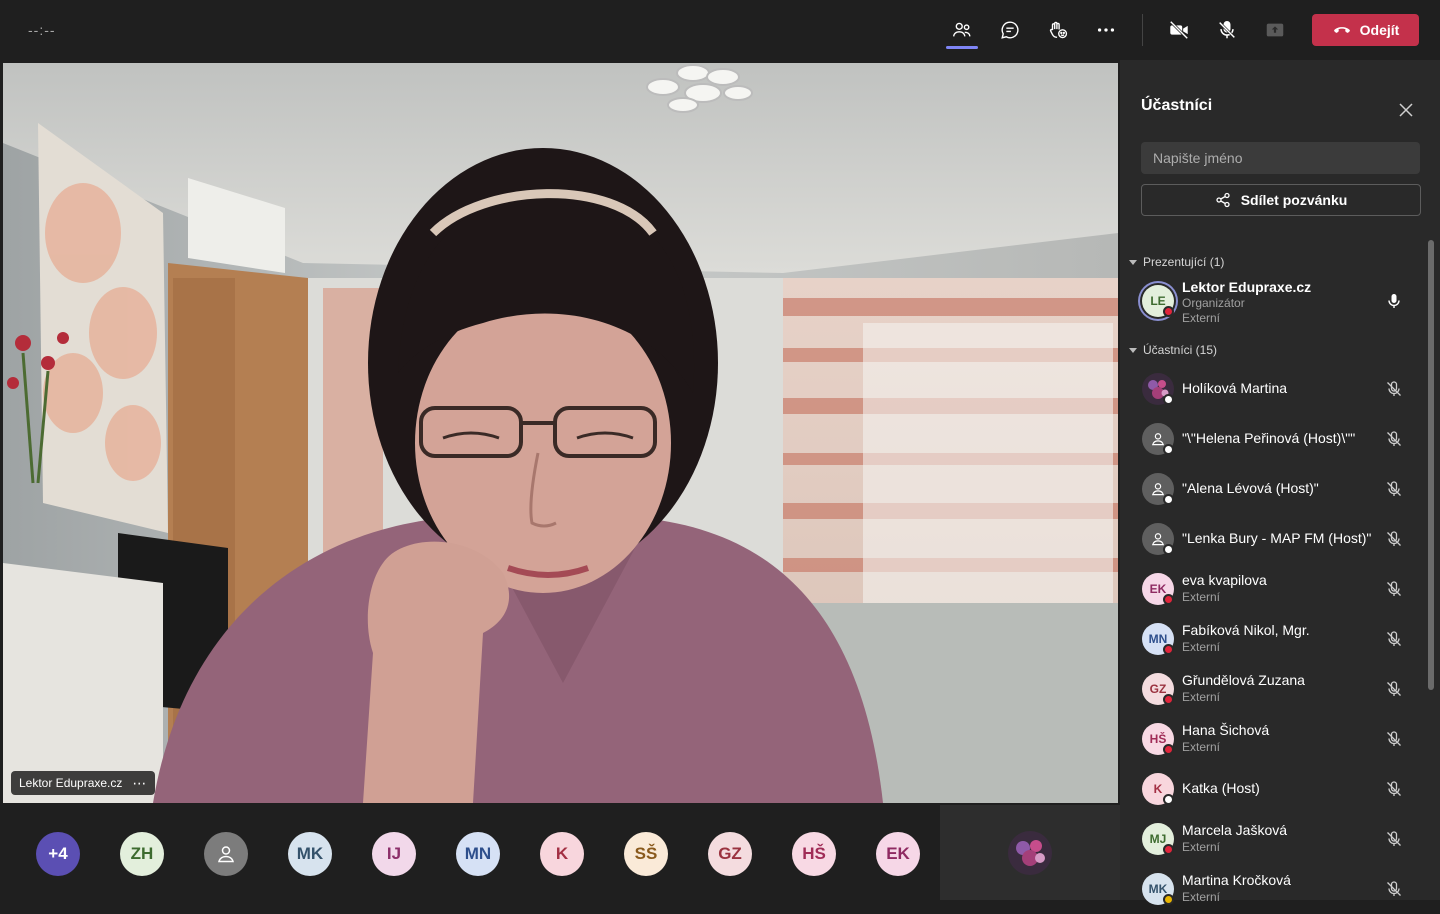  I want to click on more-participants-button: +4, so click(58, 854).